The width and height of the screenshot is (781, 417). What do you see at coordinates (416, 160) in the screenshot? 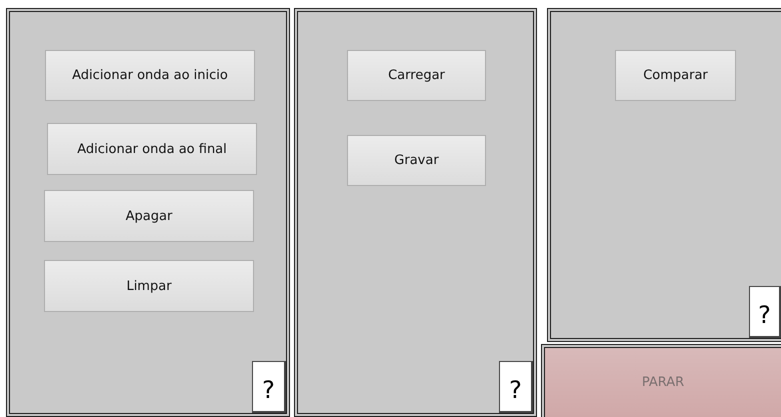
I see `action-button: Gravar` at bounding box center [416, 160].